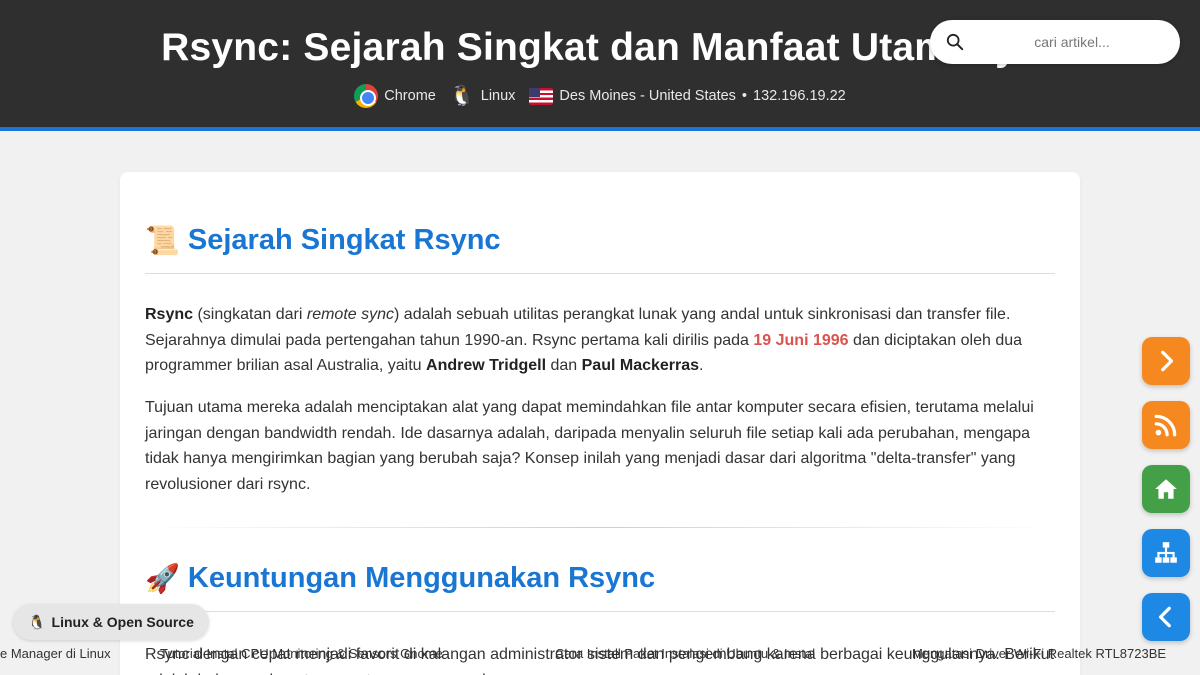 The image size is (1200, 675). I want to click on rss-feed-button, so click(1166, 425).